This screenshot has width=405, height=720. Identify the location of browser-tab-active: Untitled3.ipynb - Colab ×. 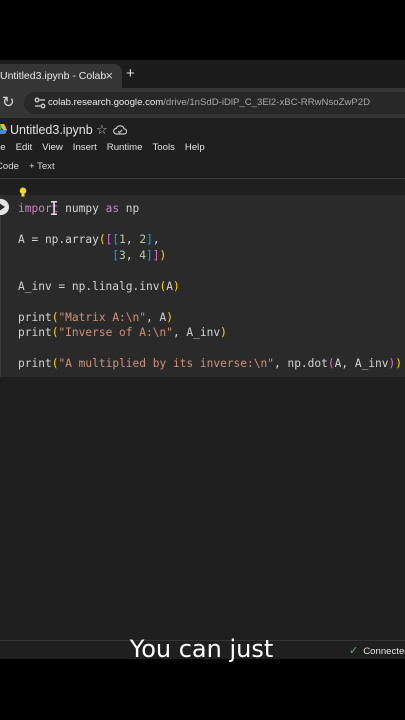
(61, 76).